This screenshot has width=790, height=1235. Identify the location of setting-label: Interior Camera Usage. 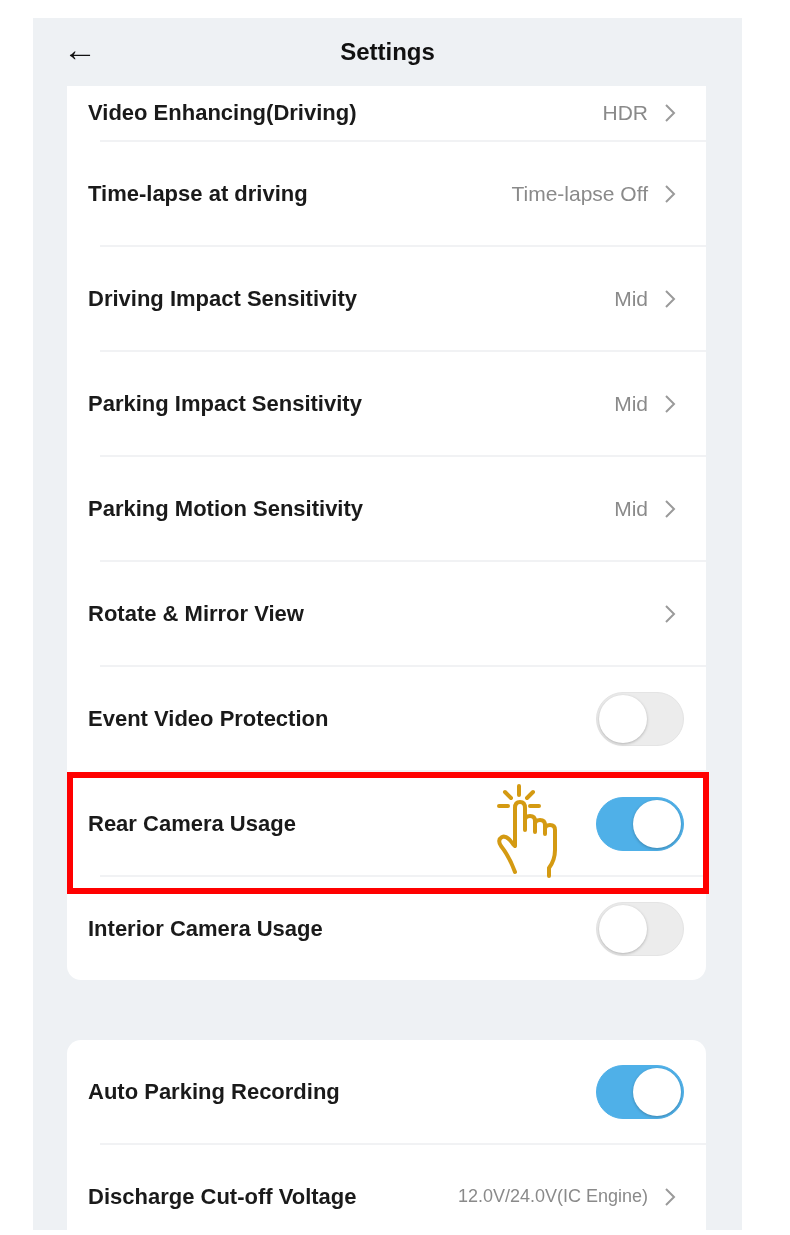
(205, 928).